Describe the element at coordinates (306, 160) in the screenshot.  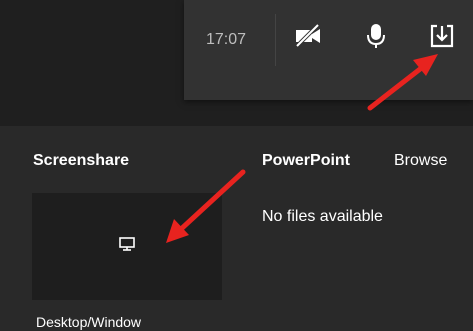
I see `powerpoint-heading: PowerPoint` at that location.